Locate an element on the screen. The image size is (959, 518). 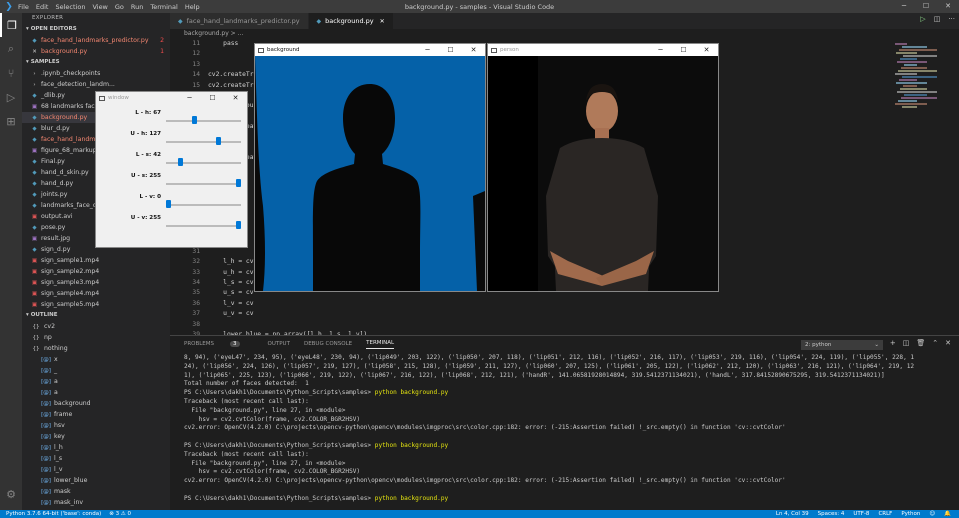
file-tree-item: ▣ sign_sample1.mp4 is located at coordinates (96, 260).